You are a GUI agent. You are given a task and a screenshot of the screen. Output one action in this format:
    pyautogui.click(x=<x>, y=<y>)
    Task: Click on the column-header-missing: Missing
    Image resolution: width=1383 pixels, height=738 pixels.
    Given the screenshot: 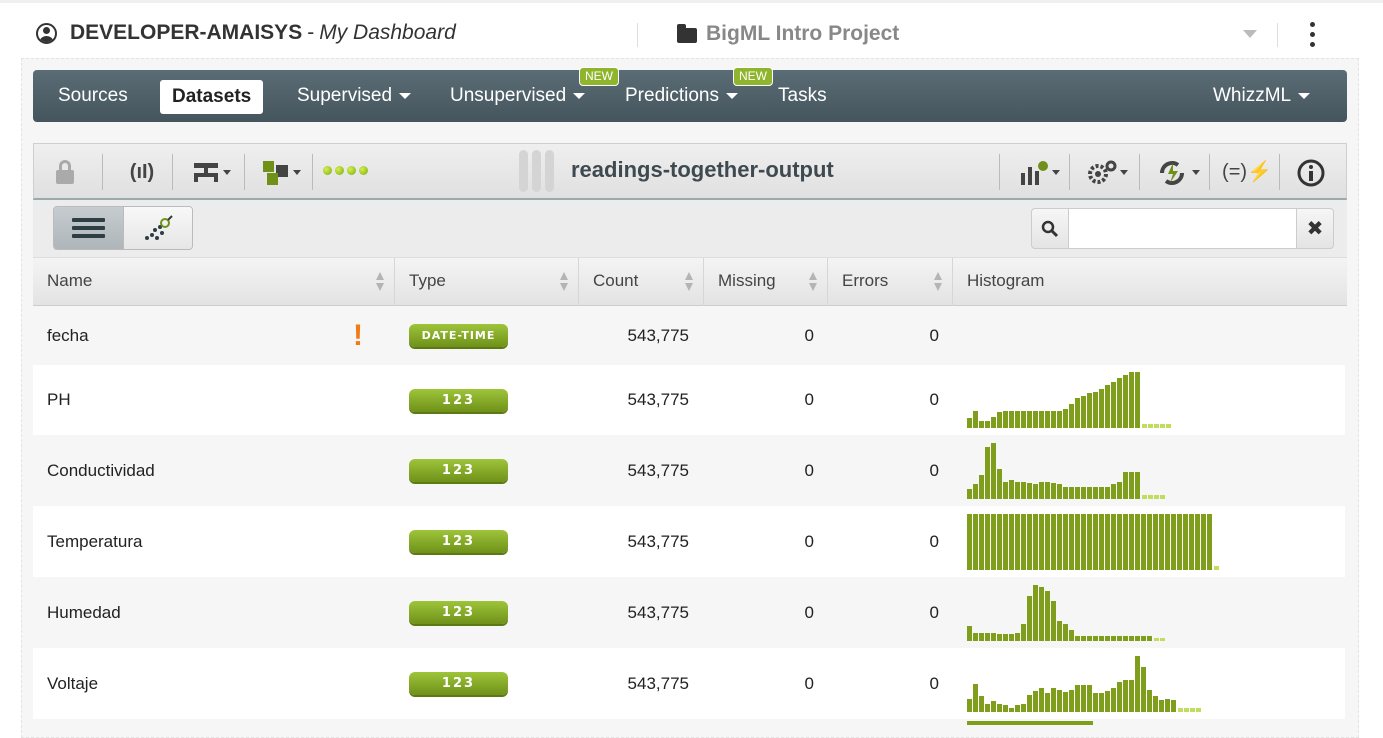 What is the action you would take?
    pyautogui.click(x=765, y=282)
    